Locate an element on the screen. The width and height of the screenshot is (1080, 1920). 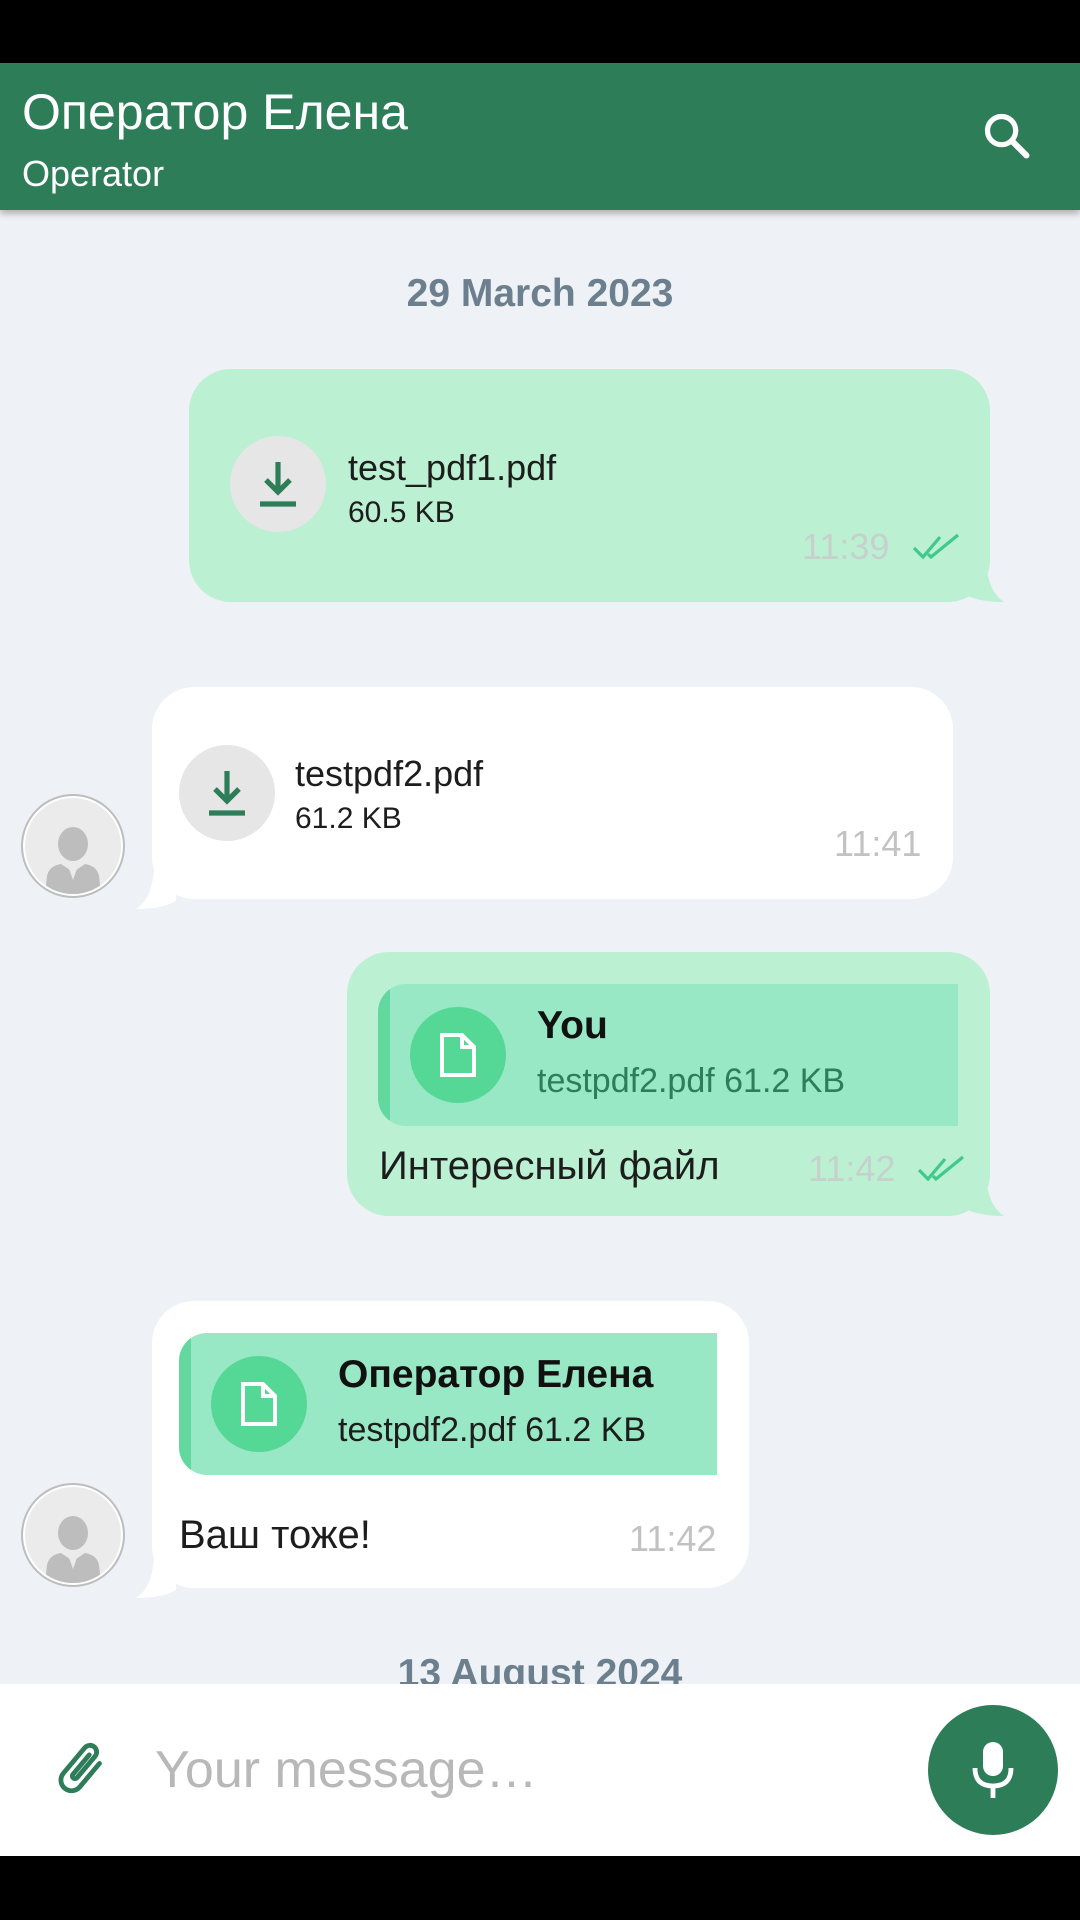
message-time: 11:41 is located at coordinates (878, 843).